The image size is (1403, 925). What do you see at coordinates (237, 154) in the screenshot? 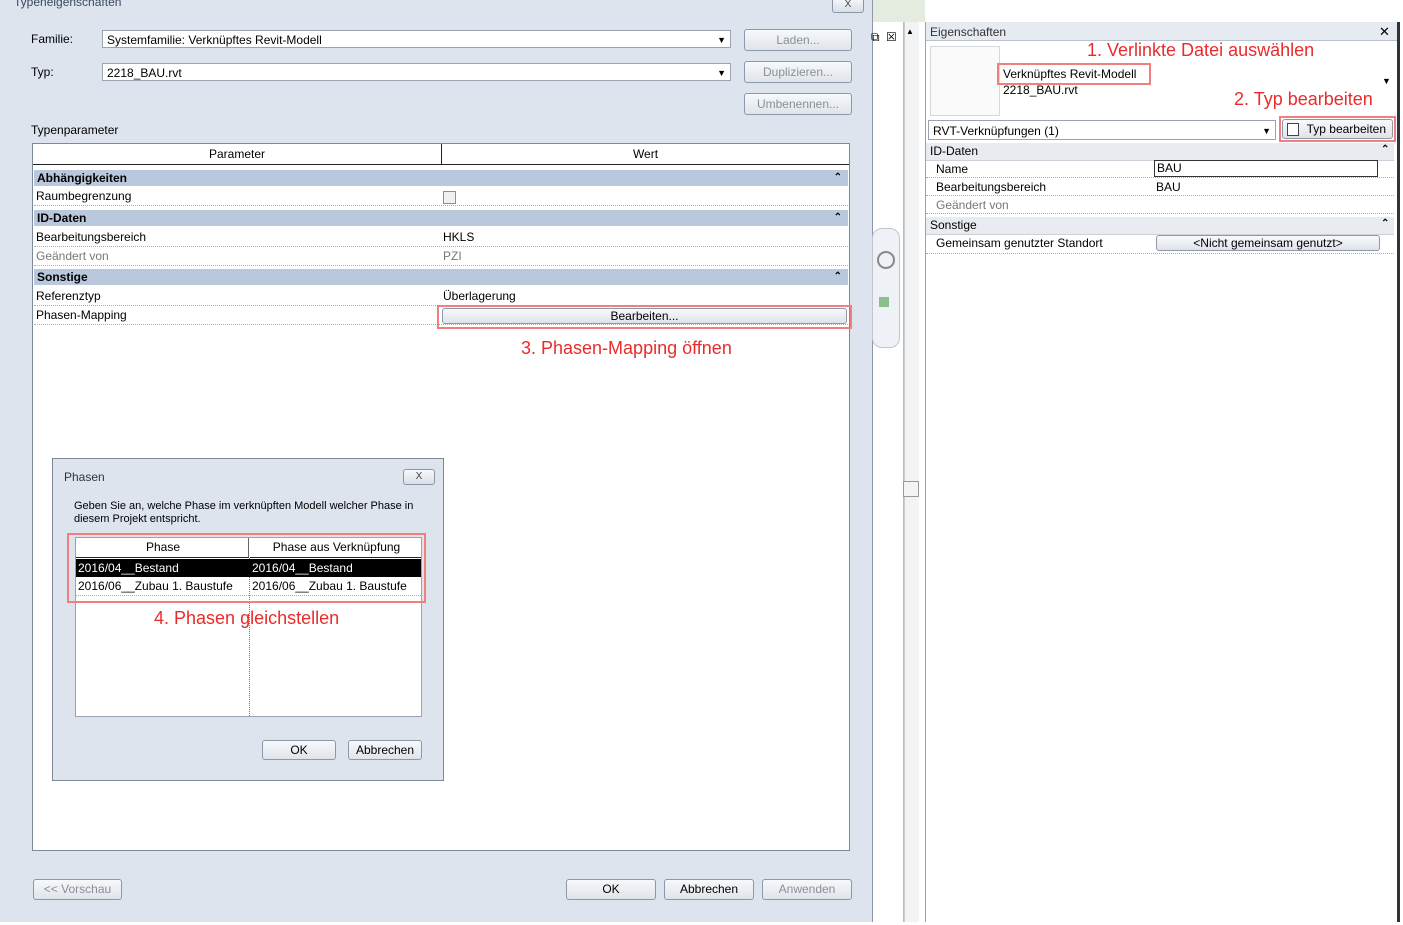
I see `column-header-parameter: Parameter` at bounding box center [237, 154].